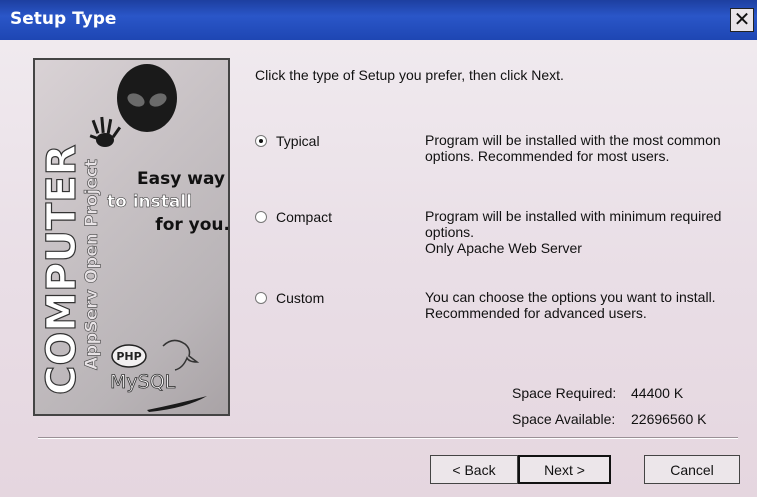  I want to click on php-logo-text: PHP, so click(128, 356).